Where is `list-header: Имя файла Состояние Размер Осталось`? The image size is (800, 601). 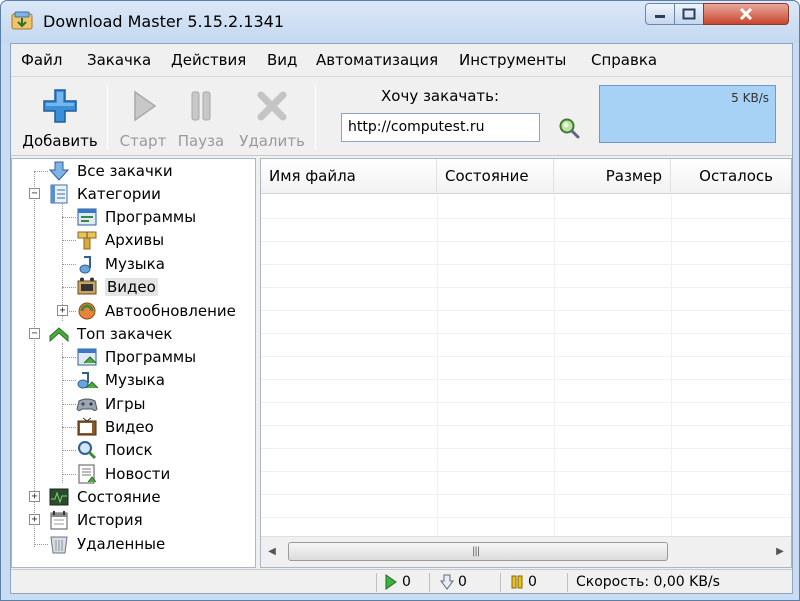
list-header: Имя файла Состояние Размер Осталось is located at coordinates (526, 176).